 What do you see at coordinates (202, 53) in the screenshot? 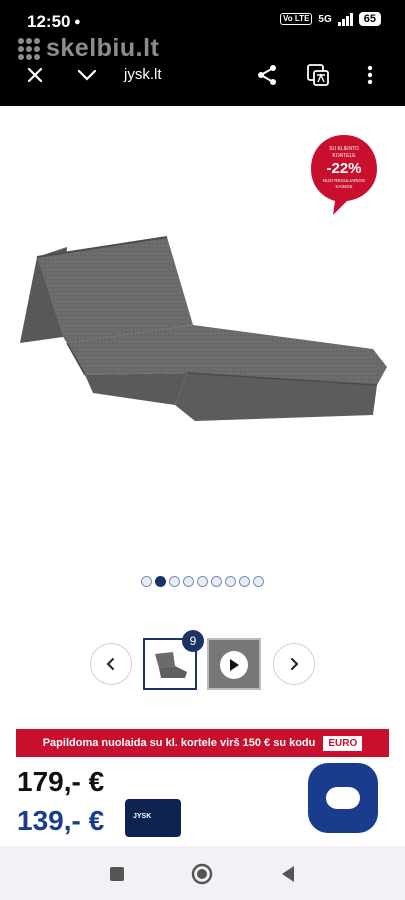
I see `browser-header: 12:50 ● Vo LTE 5G 65 skelbiu.lt jysk.lt` at bounding box center [202, 53].